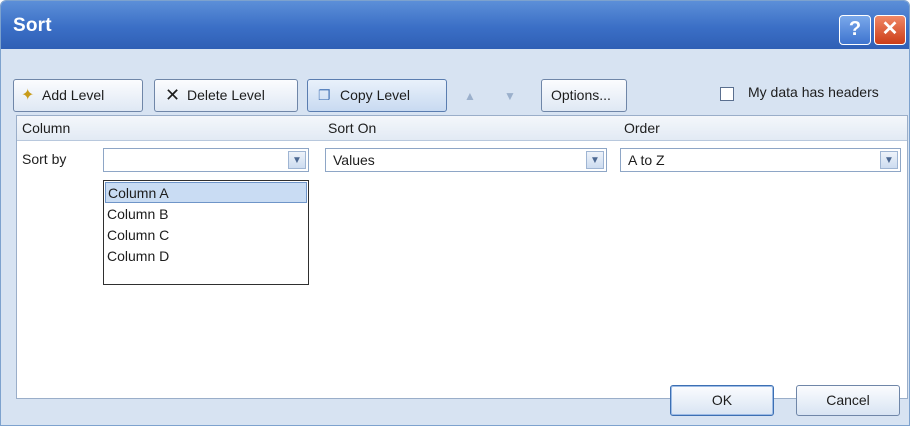 Image resolution: width=910 pixels, height=426 pixels. I want to click on title-bar: Sort ? ✕, so click(455, 25).